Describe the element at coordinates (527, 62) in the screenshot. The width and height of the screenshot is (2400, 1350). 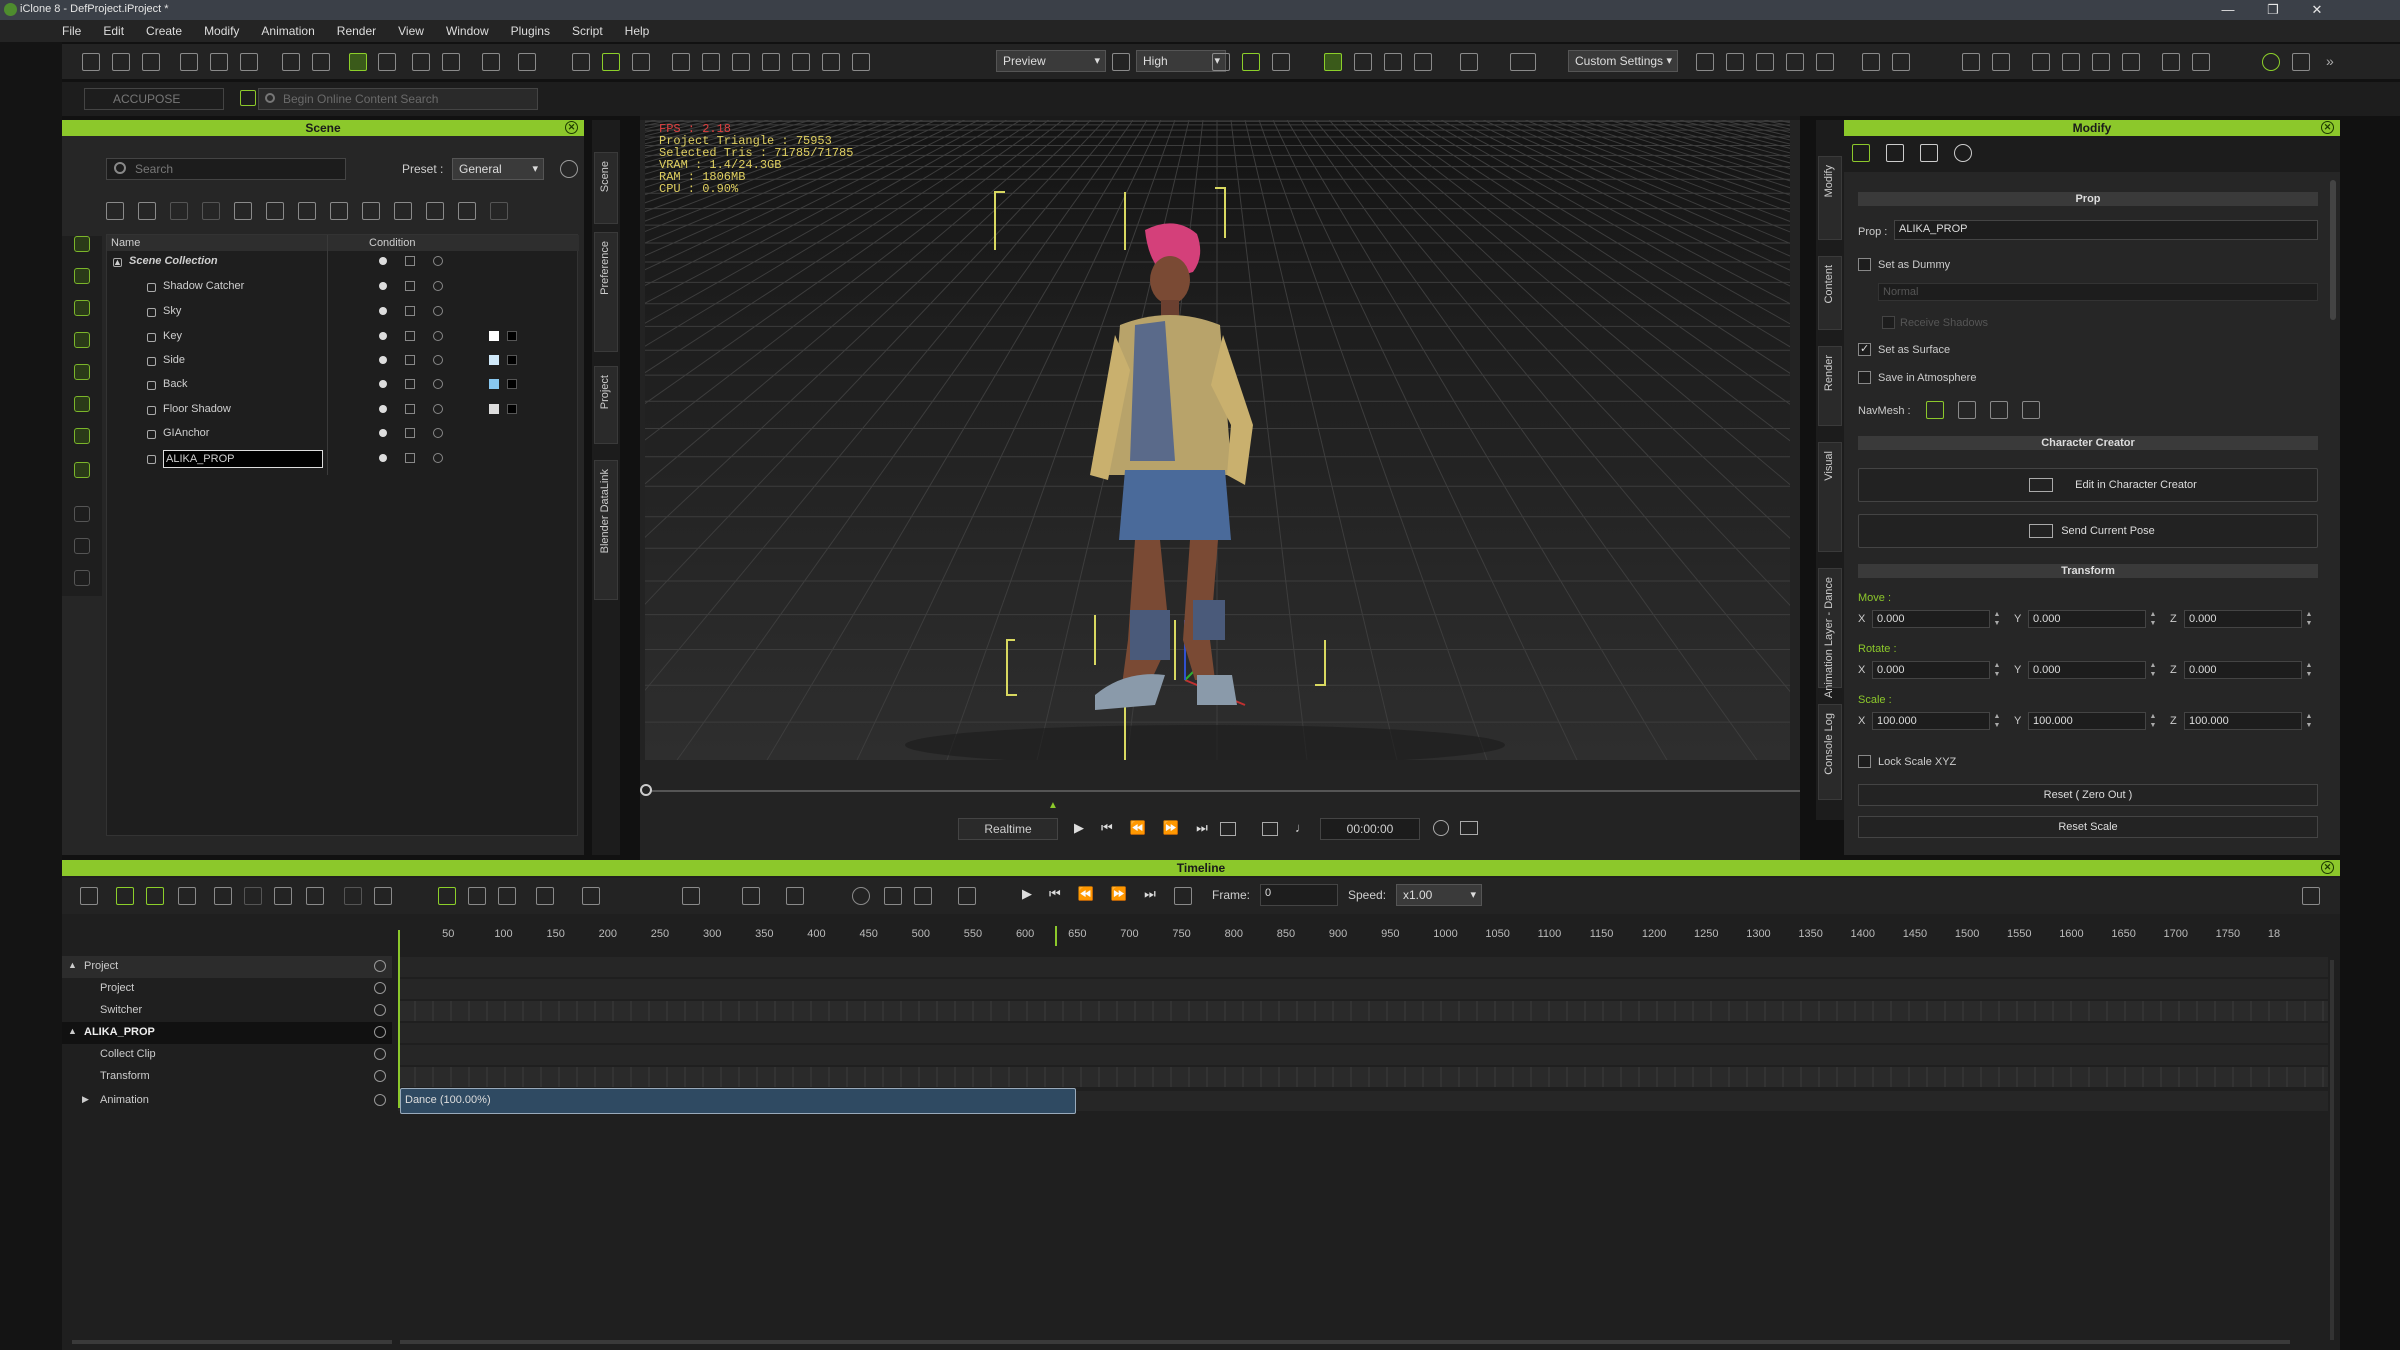
I see `align-icon` at that location.